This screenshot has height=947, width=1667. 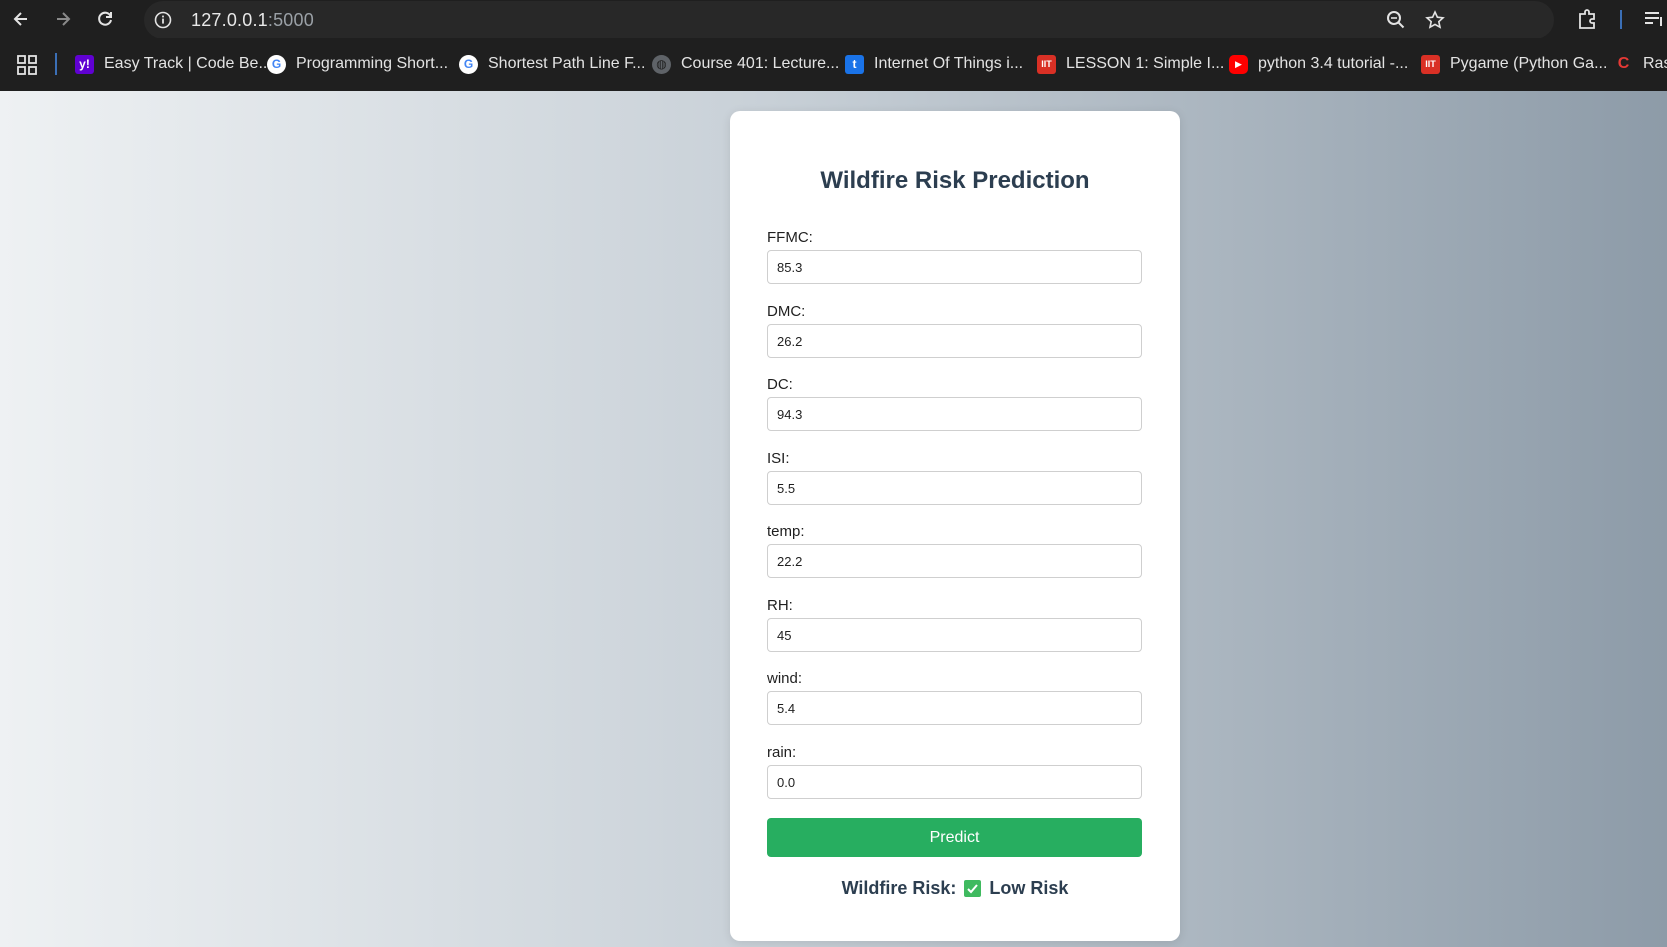 What do you see at coordinates (786, 311) in the screenshot?
I see `dmc-label: DMC:` at bounding box center [786, 311].